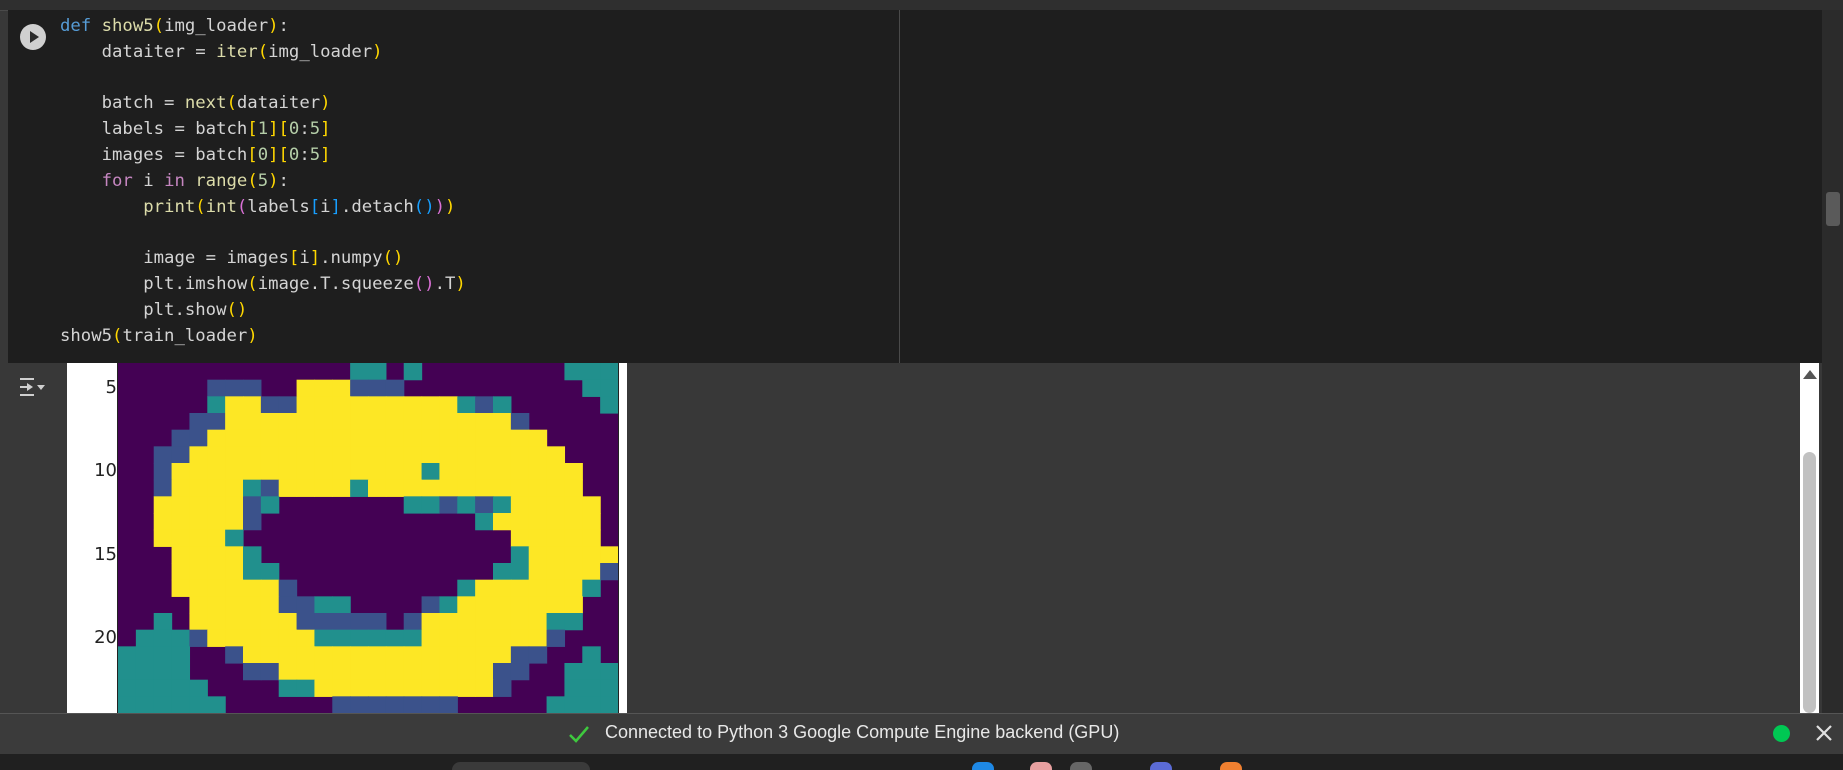 This screenshot has height=770, width=1843. I want to click on mnist-image, so click(368, 538).